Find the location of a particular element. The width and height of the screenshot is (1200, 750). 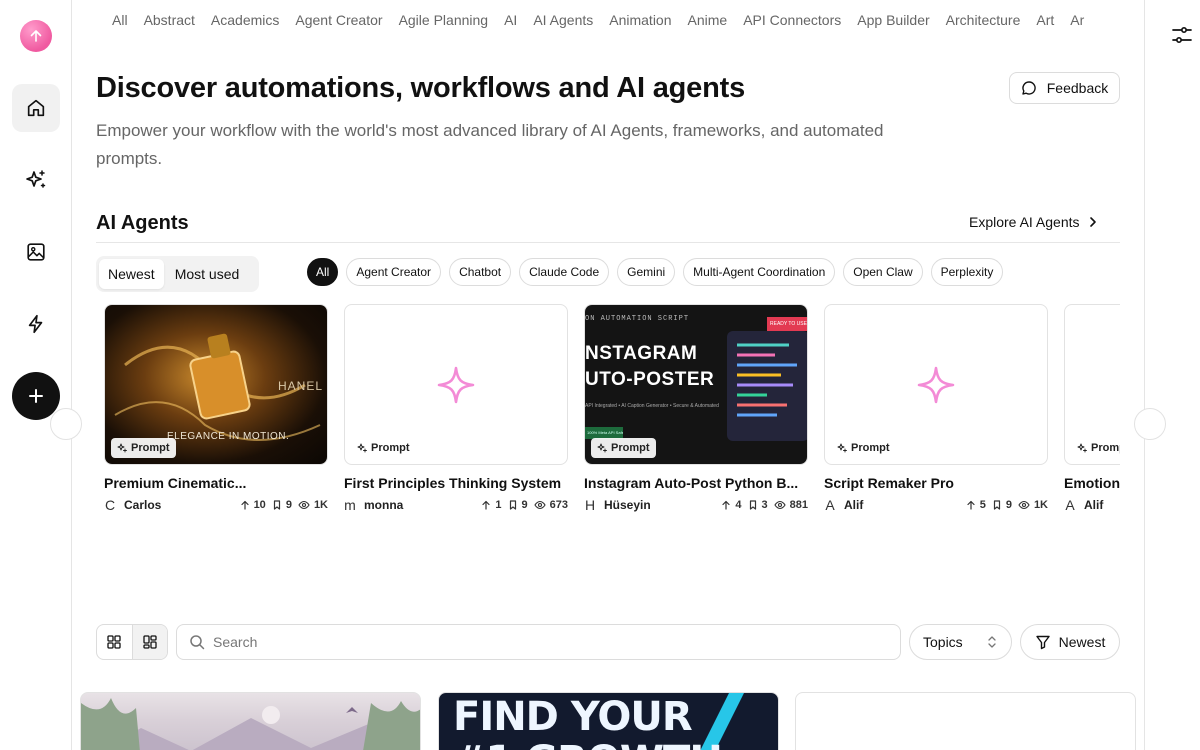

carousel-next-button is located at coordinates (1150, 424).